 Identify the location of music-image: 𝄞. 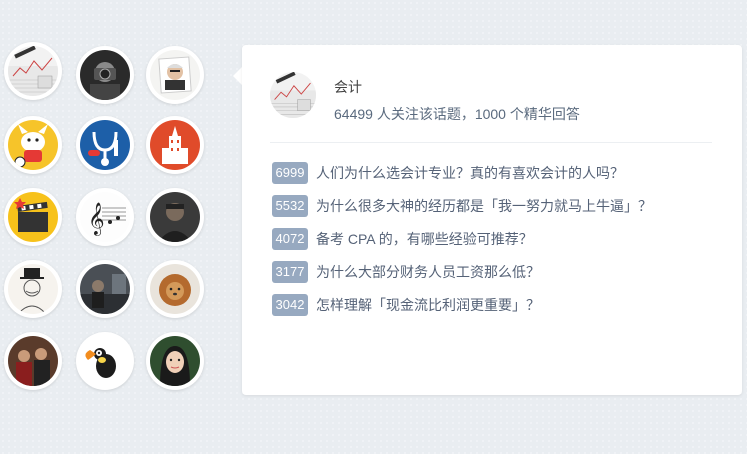
(105, 217).